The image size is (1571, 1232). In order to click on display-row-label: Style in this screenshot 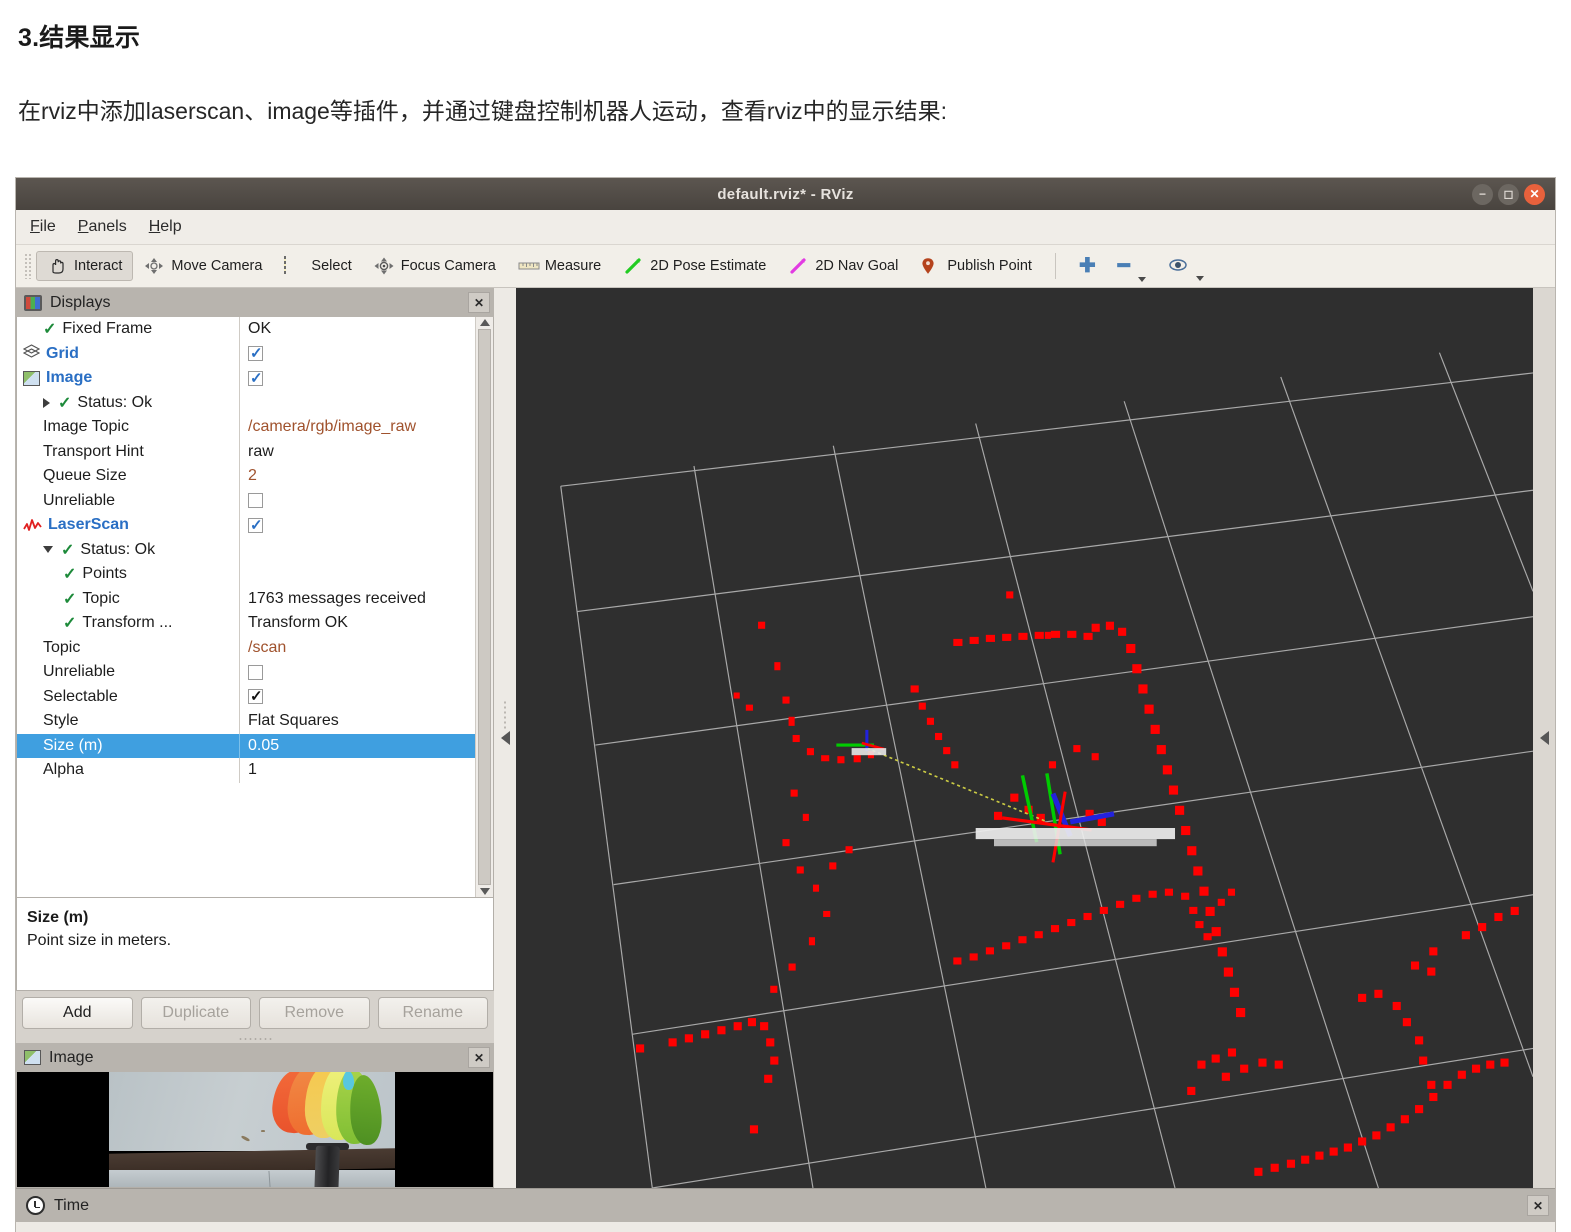, I will do `click(61, 721)`.